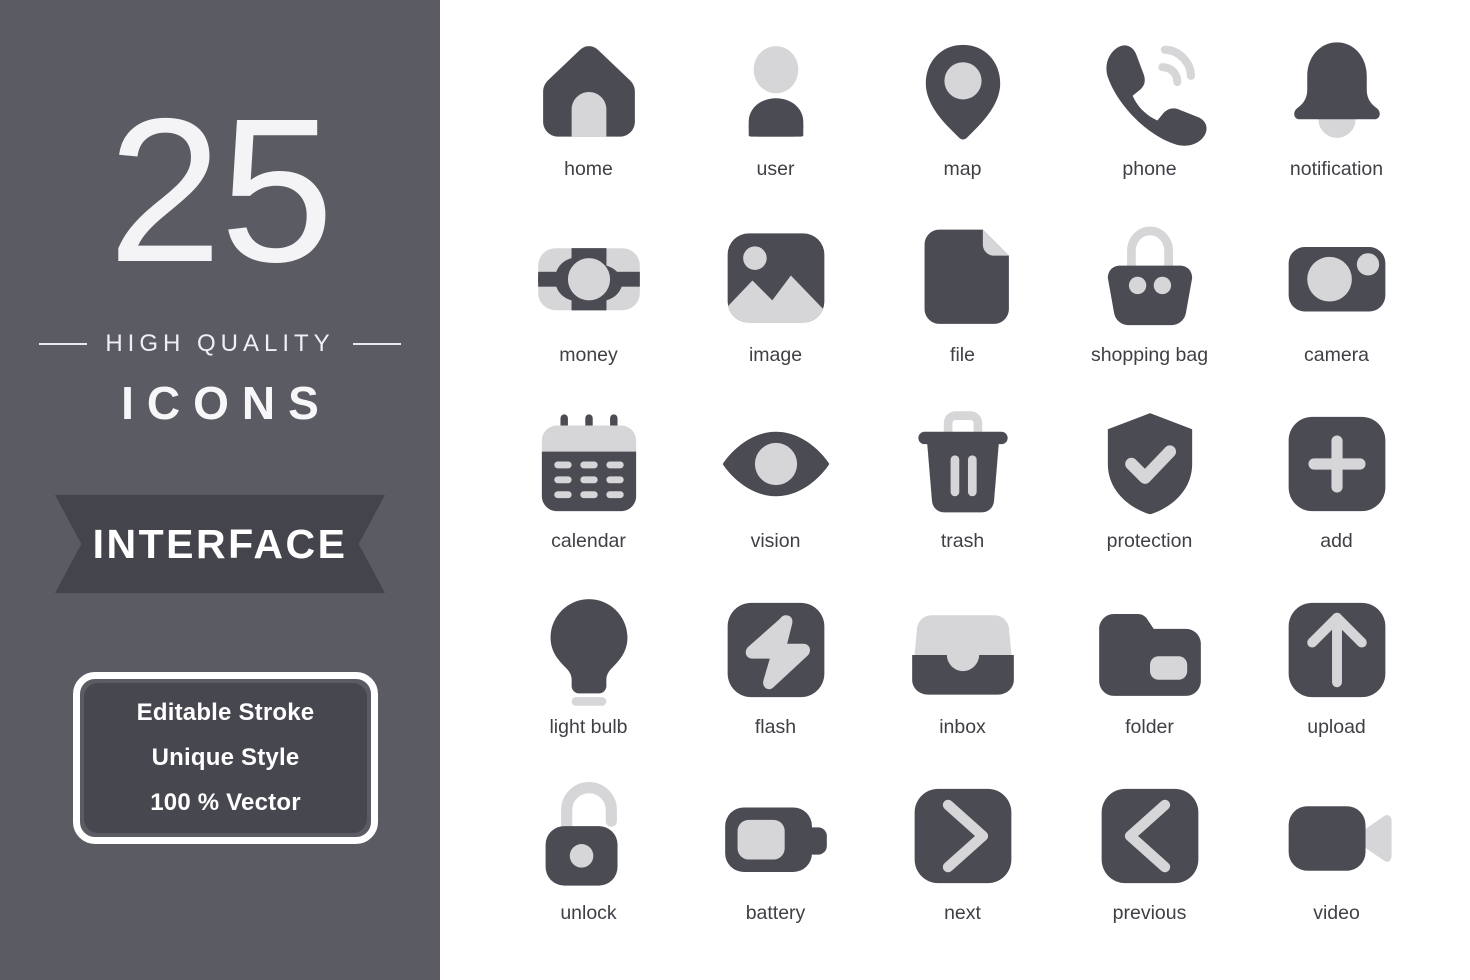 The height and width of the screenshot is (980, 1470). I want to click on icon-cell-battery: battery, so click(775, 867).